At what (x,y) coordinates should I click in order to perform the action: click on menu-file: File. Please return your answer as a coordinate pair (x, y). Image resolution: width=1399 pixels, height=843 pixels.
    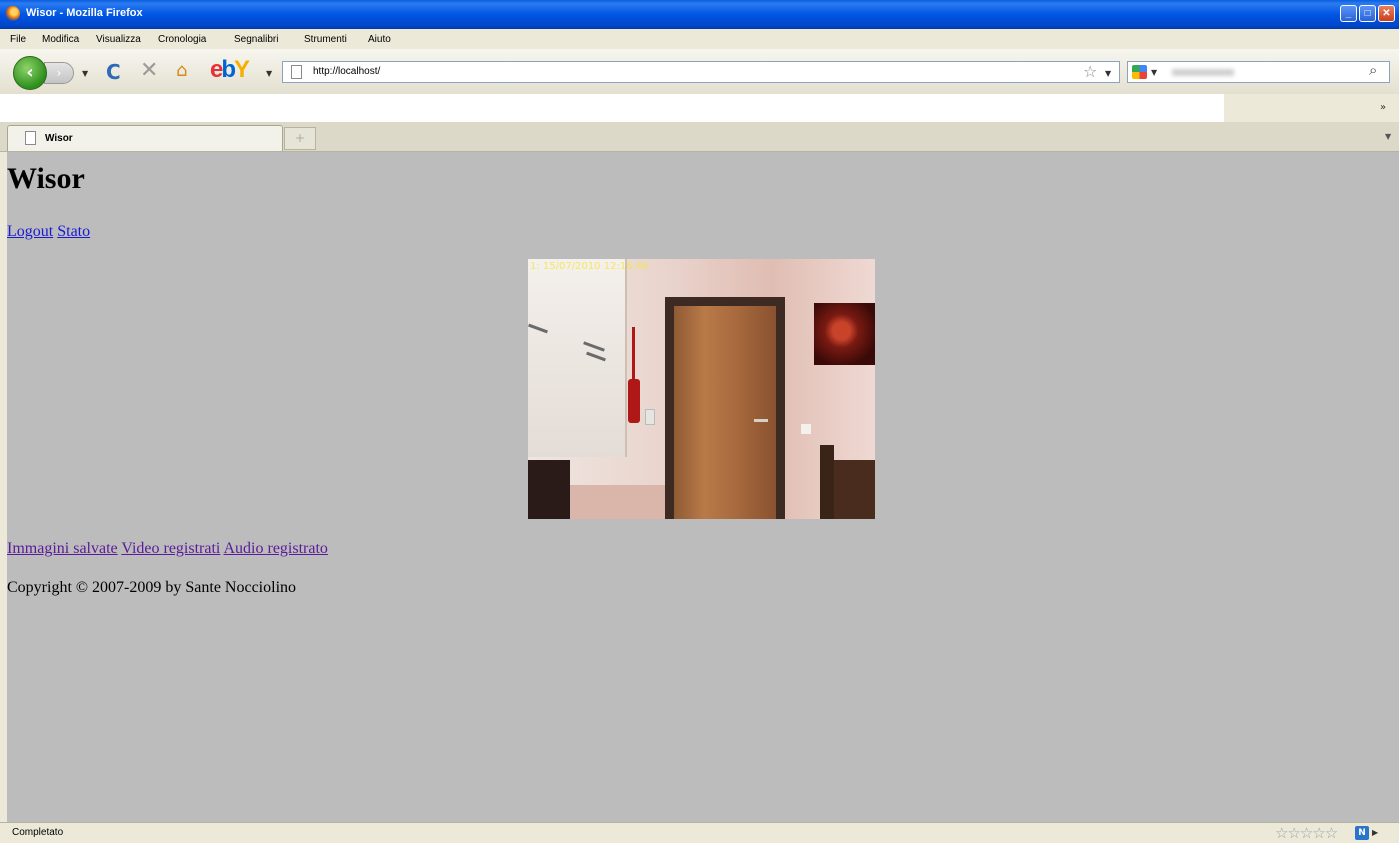
    Looking at the image, I should click on (18, 39).